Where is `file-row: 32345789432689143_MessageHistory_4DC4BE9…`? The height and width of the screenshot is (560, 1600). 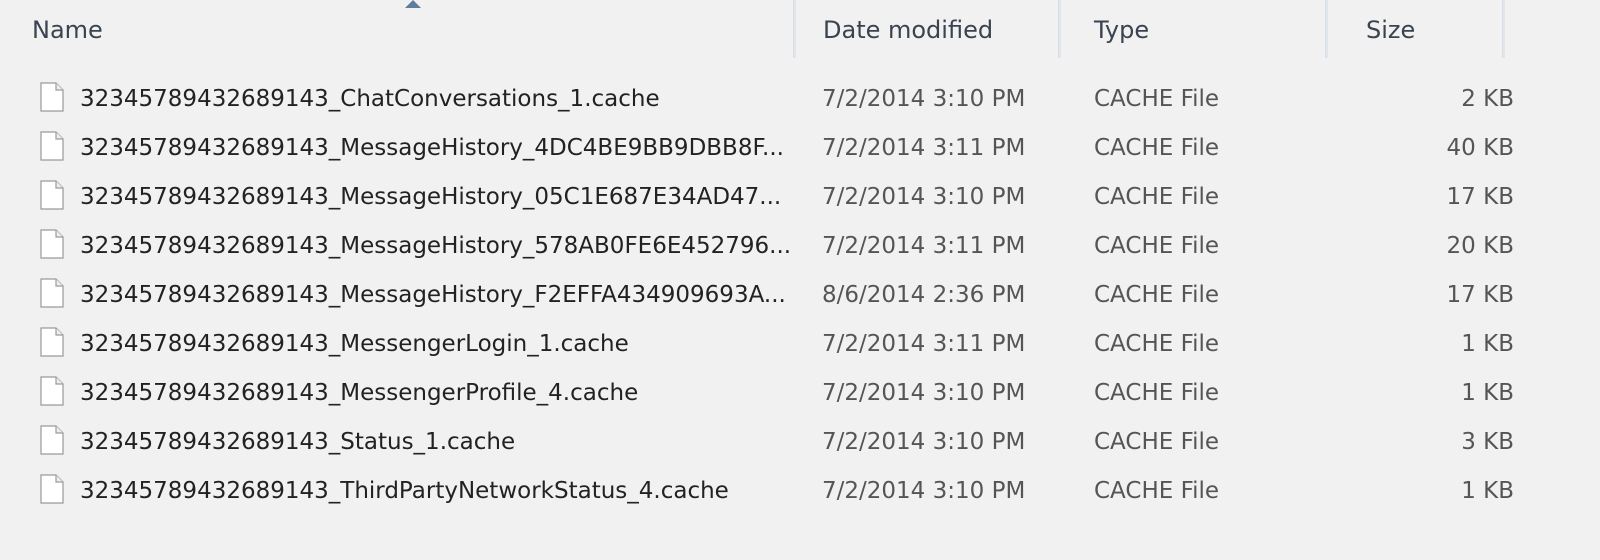 file-row: 32345789432689143_MessageHistory_4DC4BE9… is located at coordinates (770, 147).